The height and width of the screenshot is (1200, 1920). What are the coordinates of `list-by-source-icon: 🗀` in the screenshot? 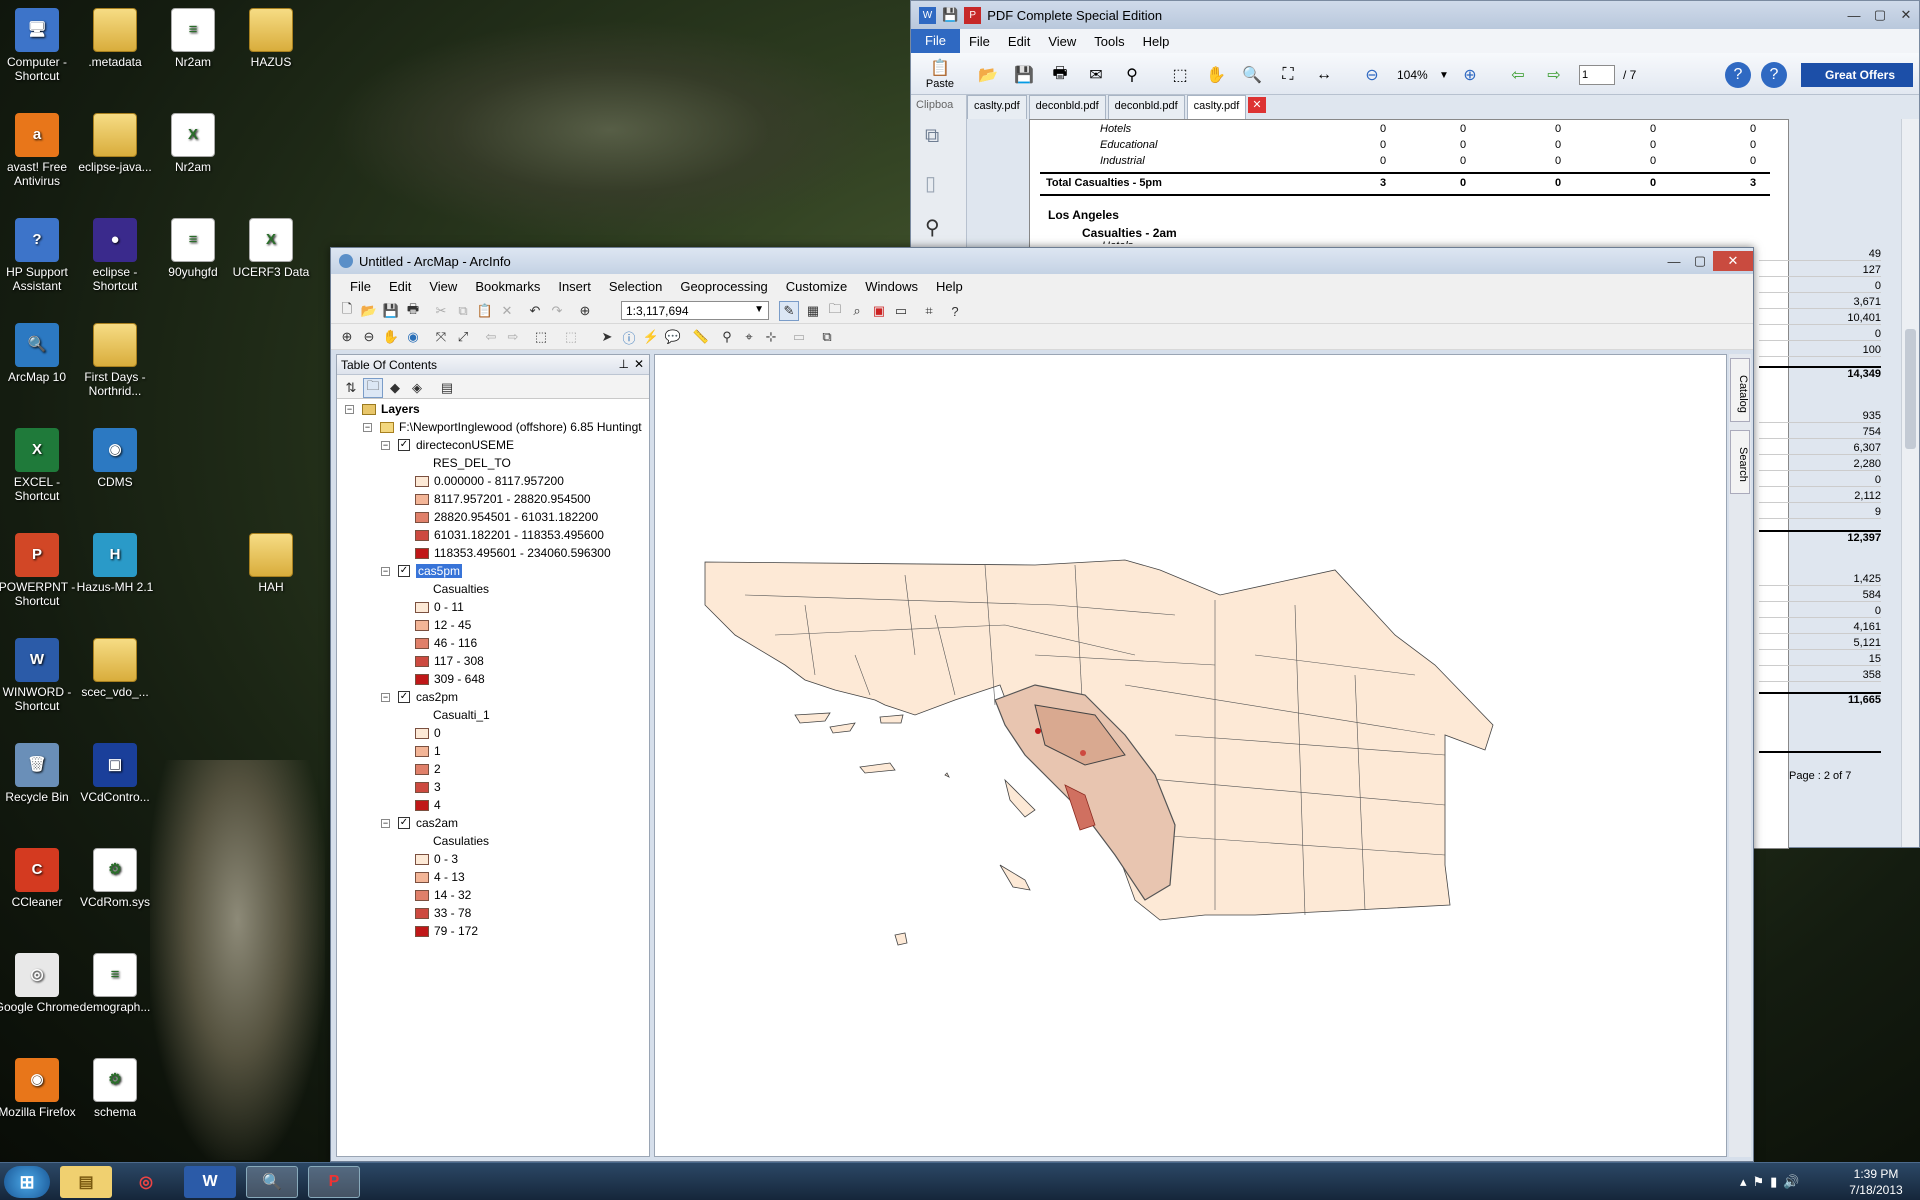 It's located at (373, 388).